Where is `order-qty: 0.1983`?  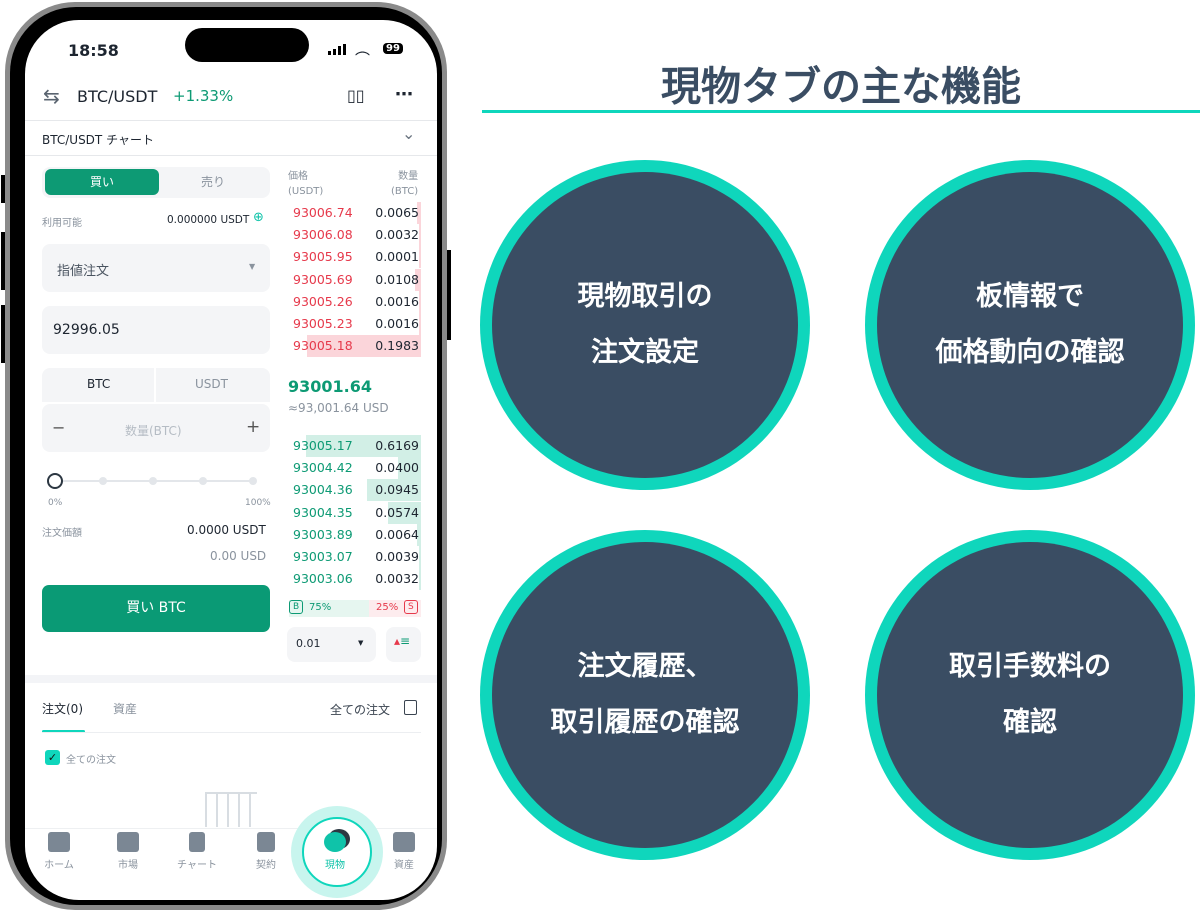
order-qty: 0.1983 is located at coordinates (397, 346).